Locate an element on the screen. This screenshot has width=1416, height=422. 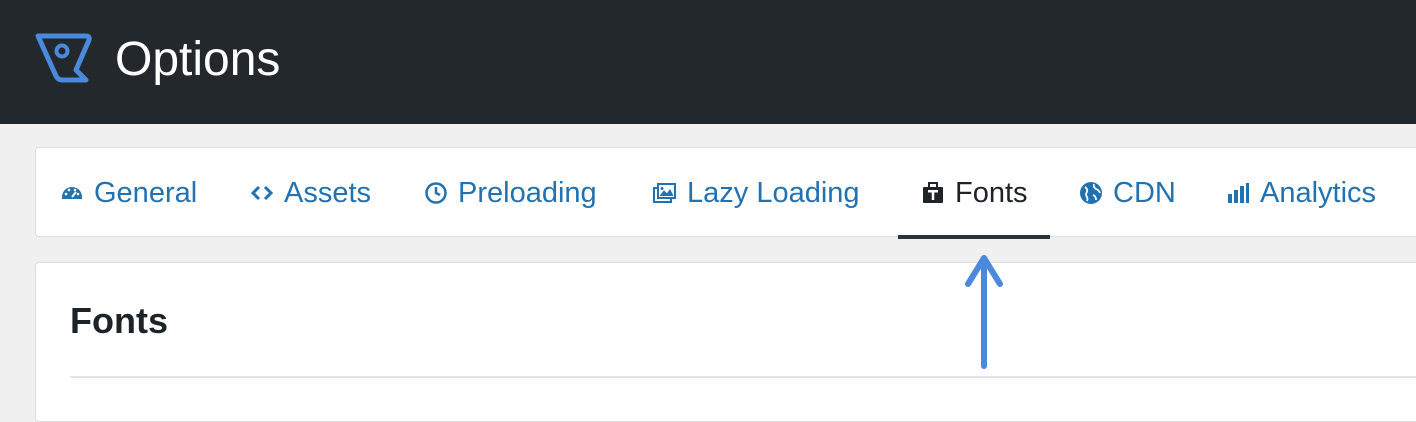
bar-chart-icon is located at coordinates (1238, 193).